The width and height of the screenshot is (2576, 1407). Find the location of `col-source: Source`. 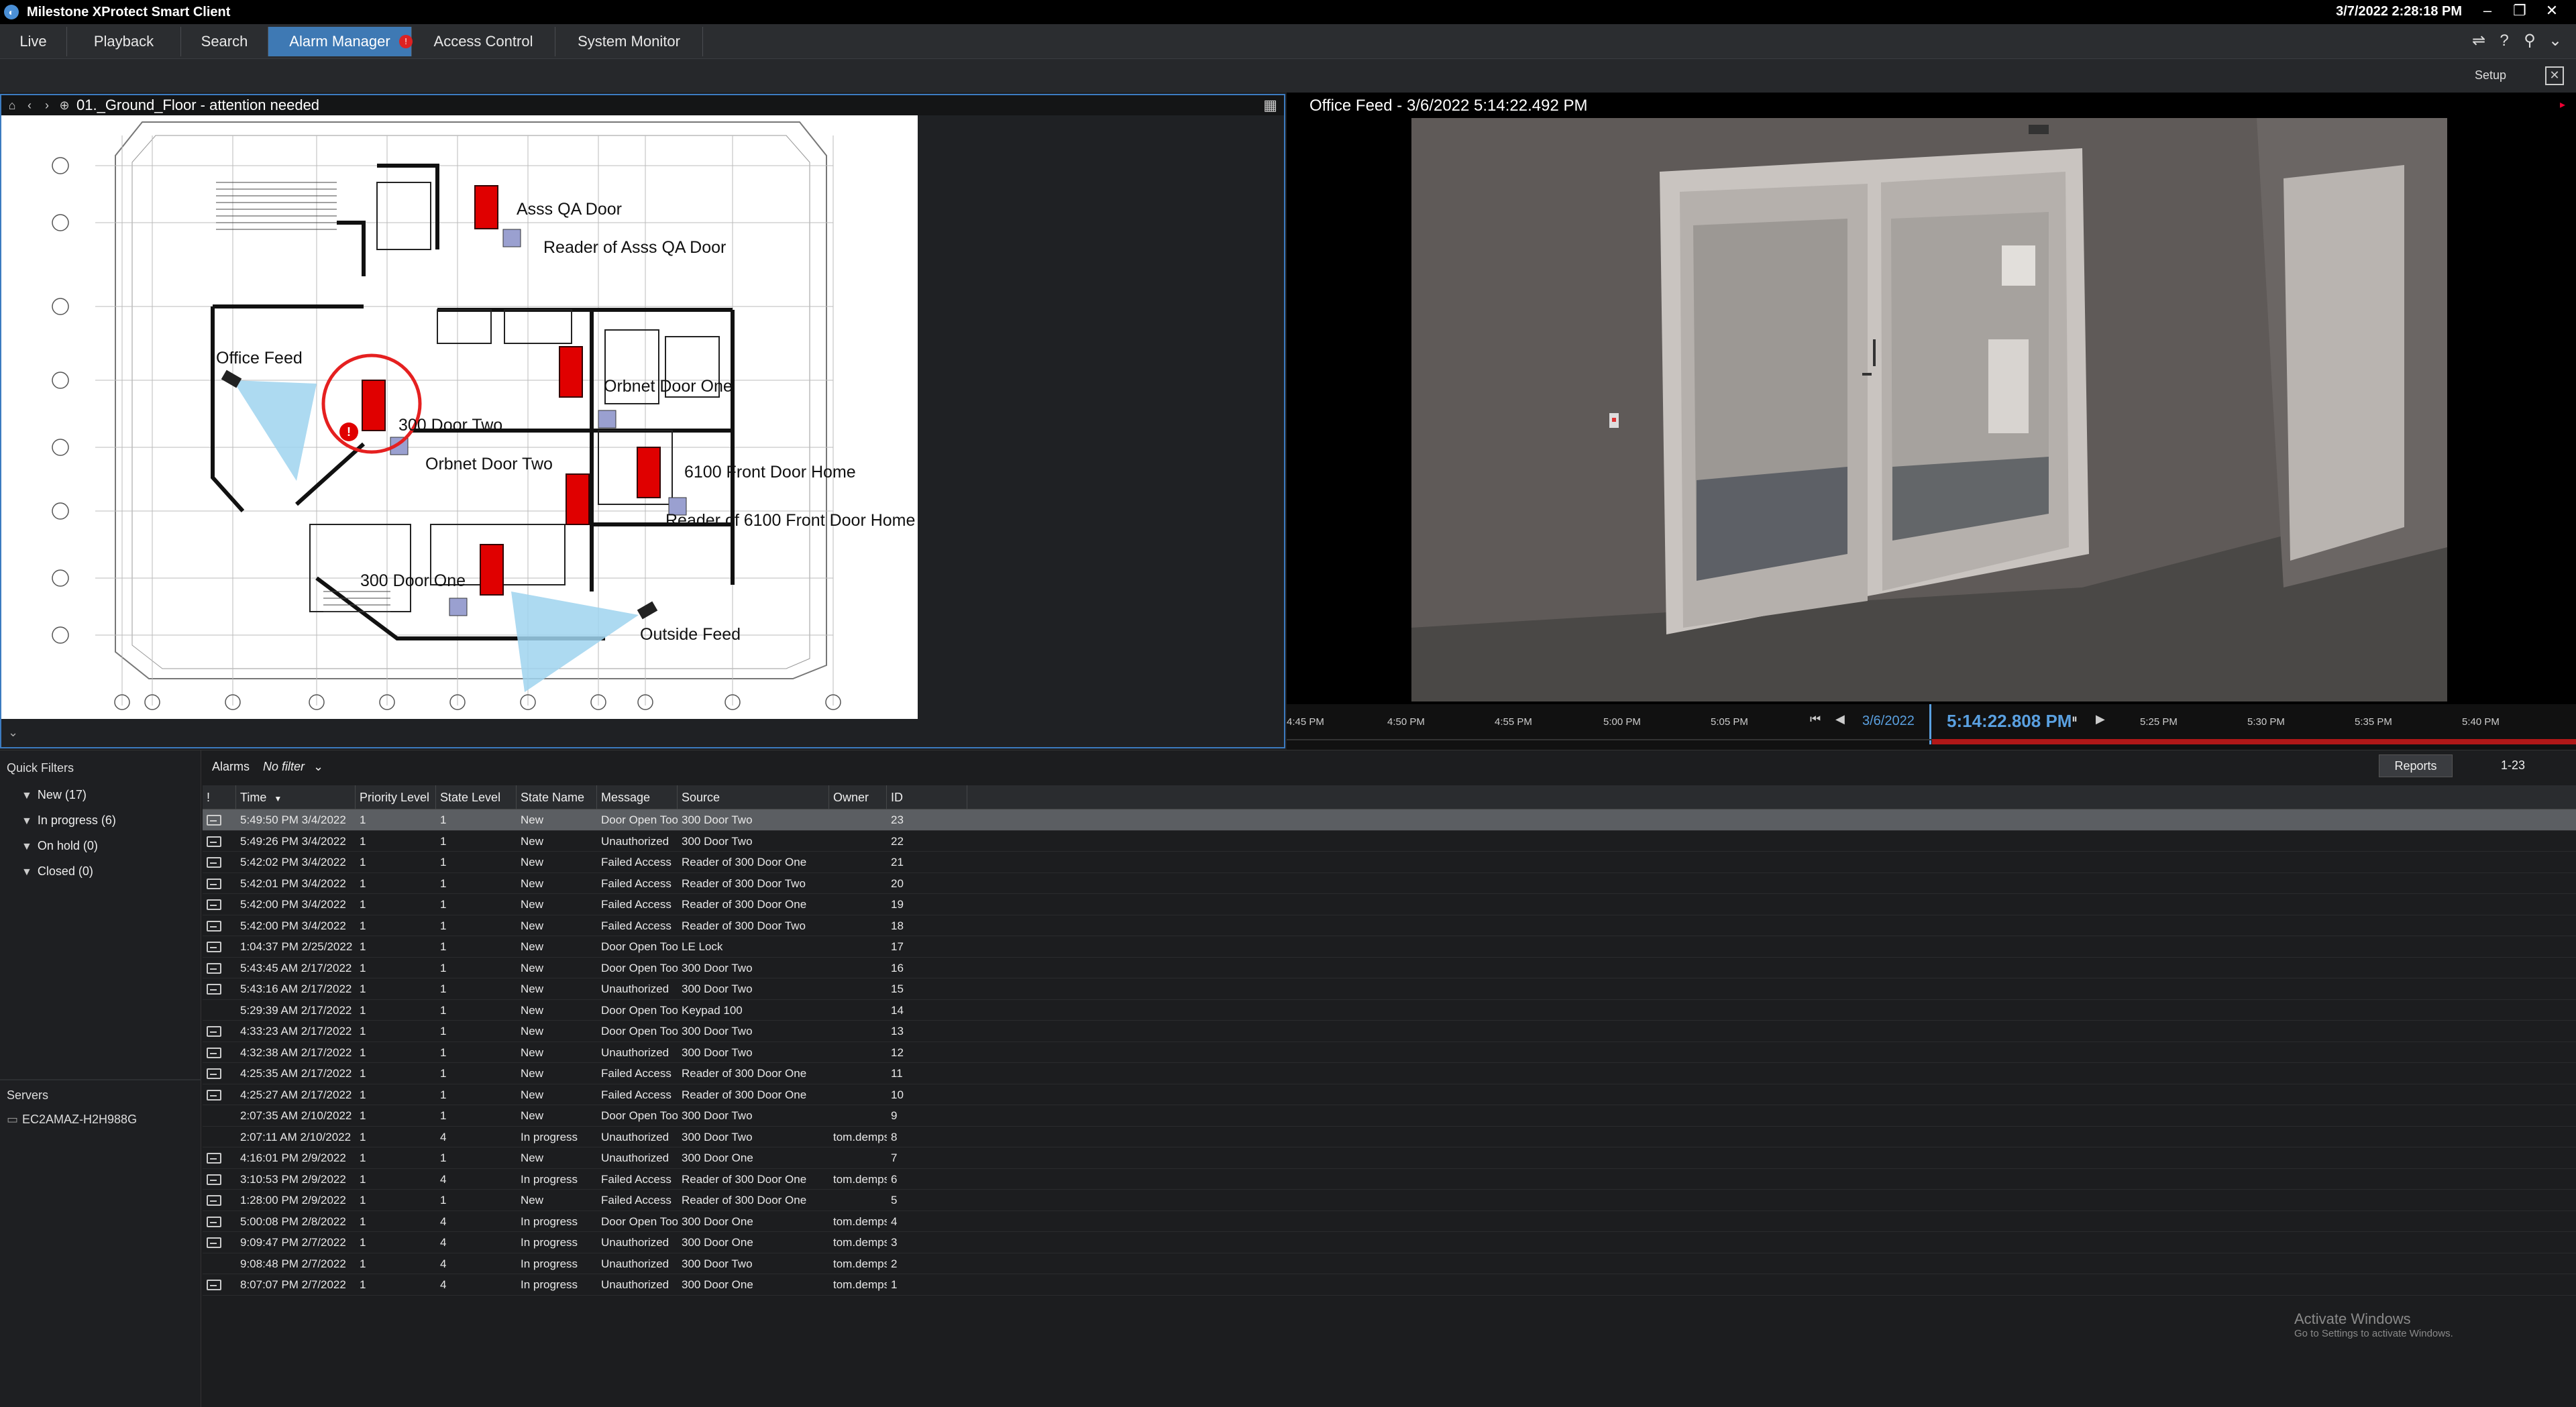

col-source: Source is located at coordinates (753, 797).